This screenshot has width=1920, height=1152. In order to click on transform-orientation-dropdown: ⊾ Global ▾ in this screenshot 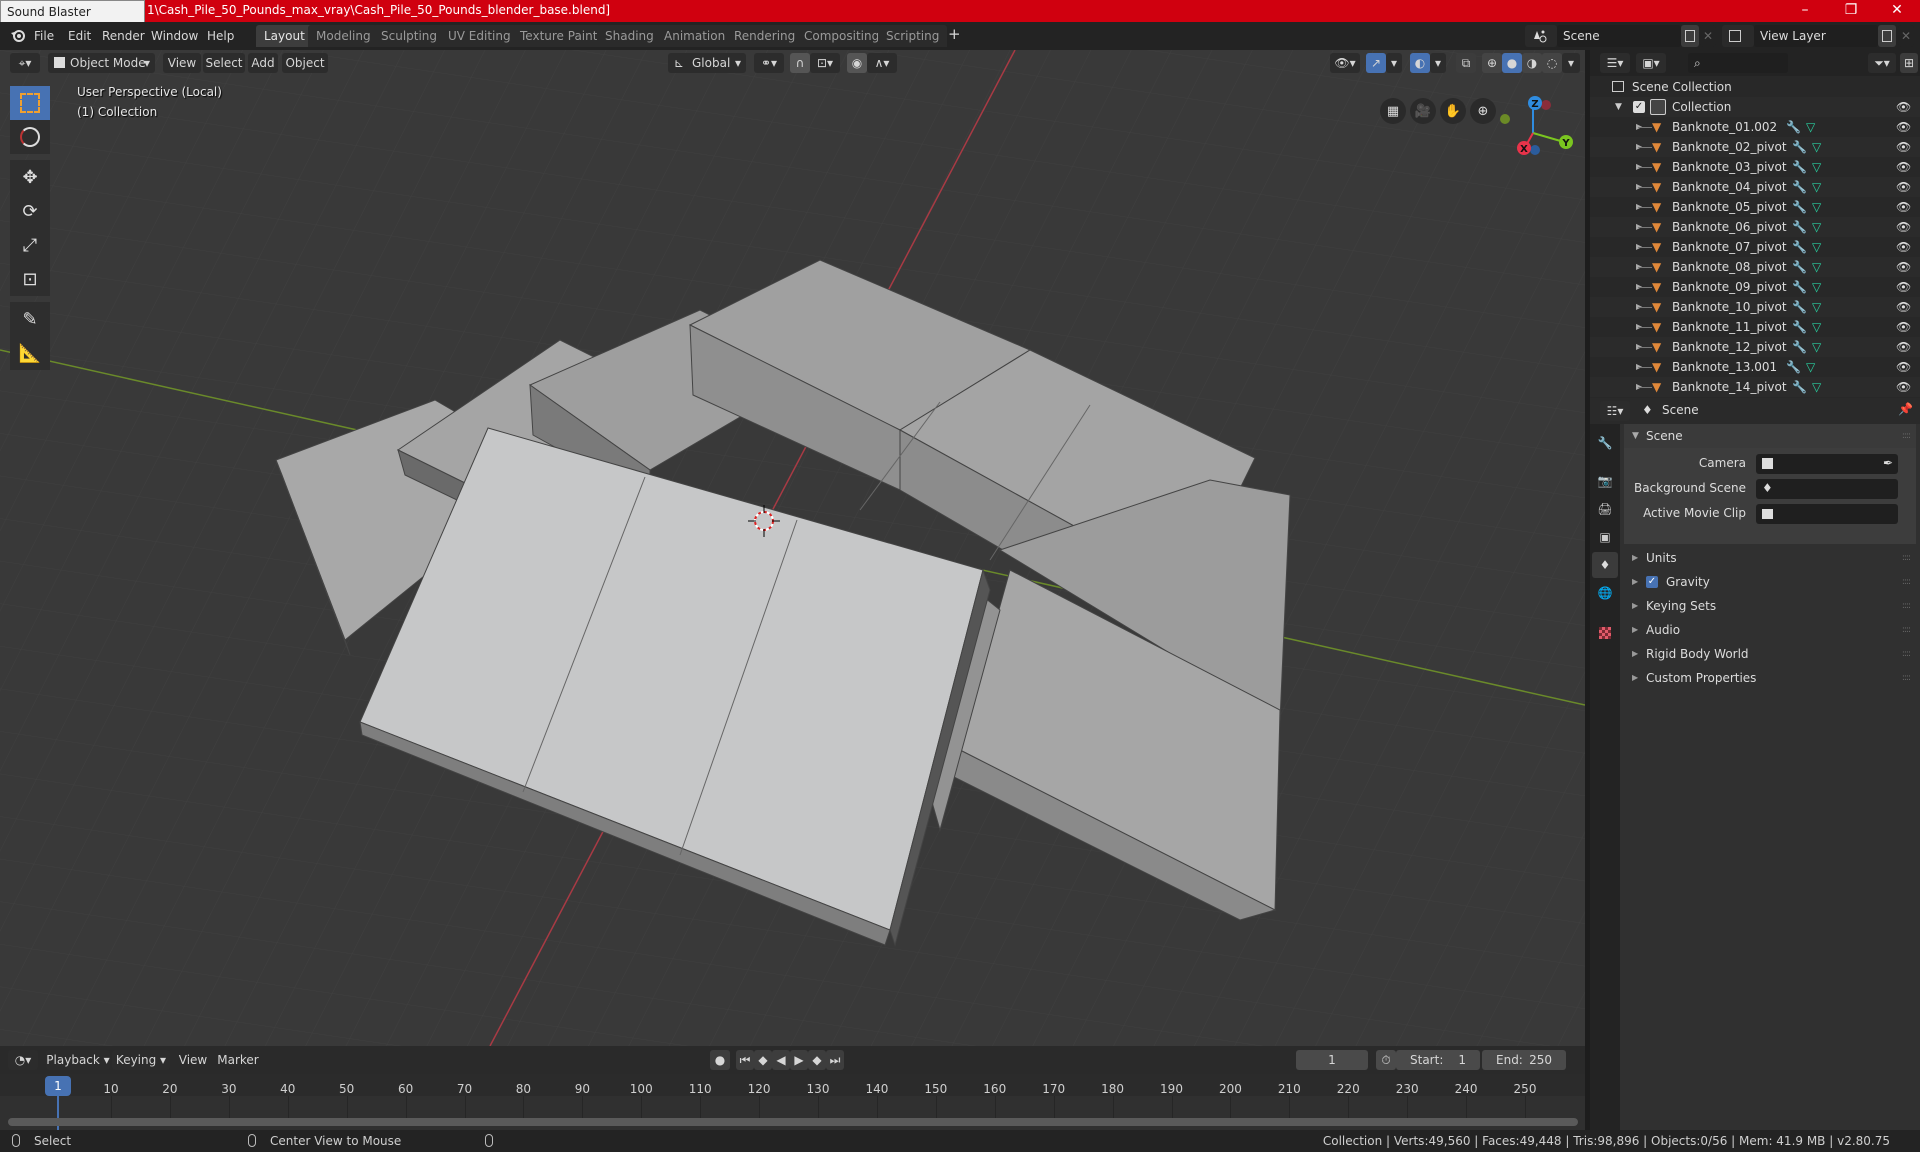, I will do `click(707, 63)`.